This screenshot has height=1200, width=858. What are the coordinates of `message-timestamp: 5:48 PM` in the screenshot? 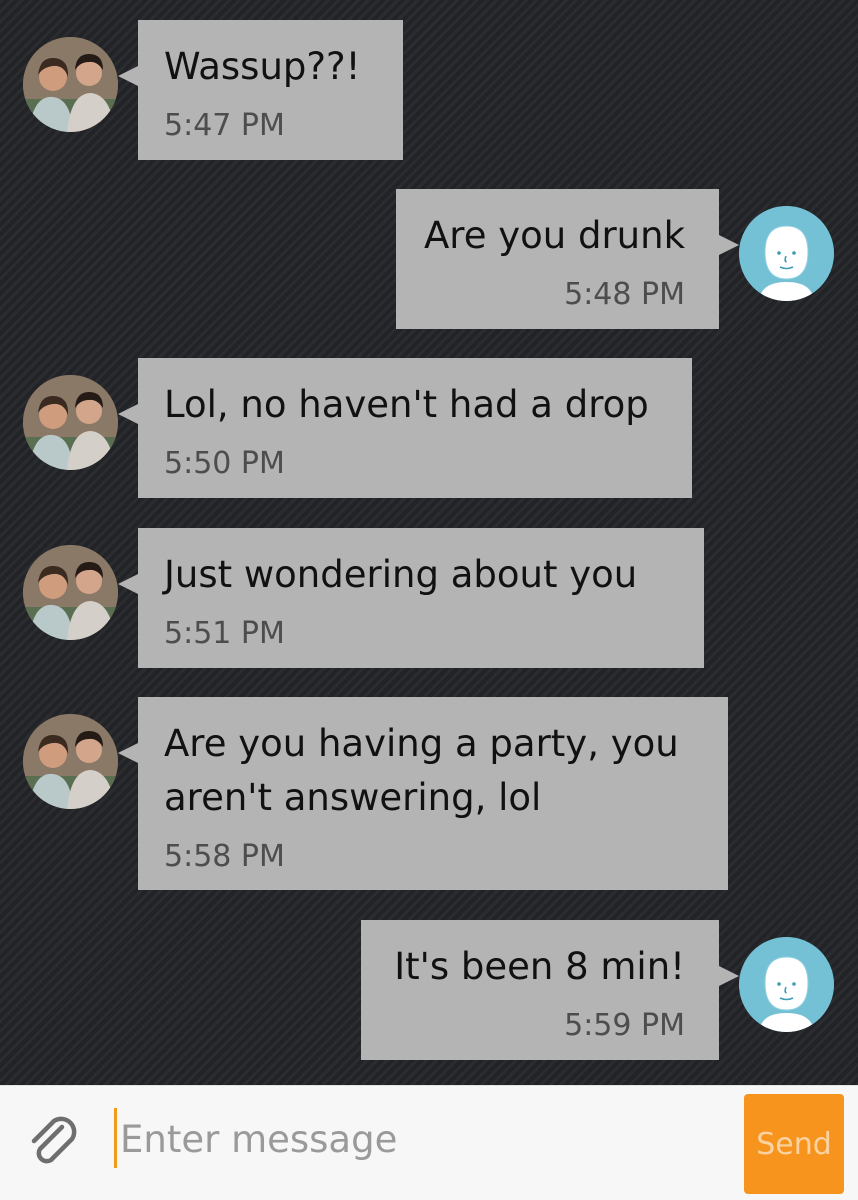 It's located at (624, 294).